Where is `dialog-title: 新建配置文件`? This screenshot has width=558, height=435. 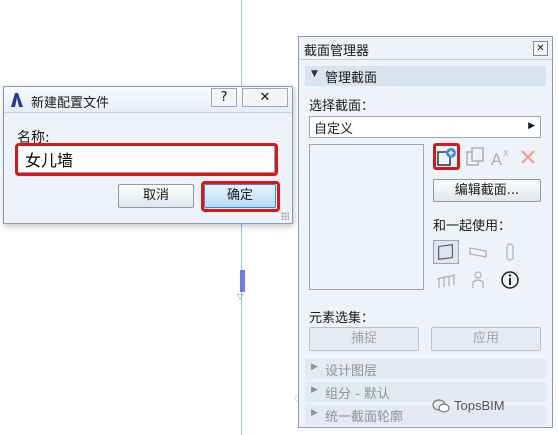
dialog-title: 新建配置文件 is located at coordinates (70, 103).